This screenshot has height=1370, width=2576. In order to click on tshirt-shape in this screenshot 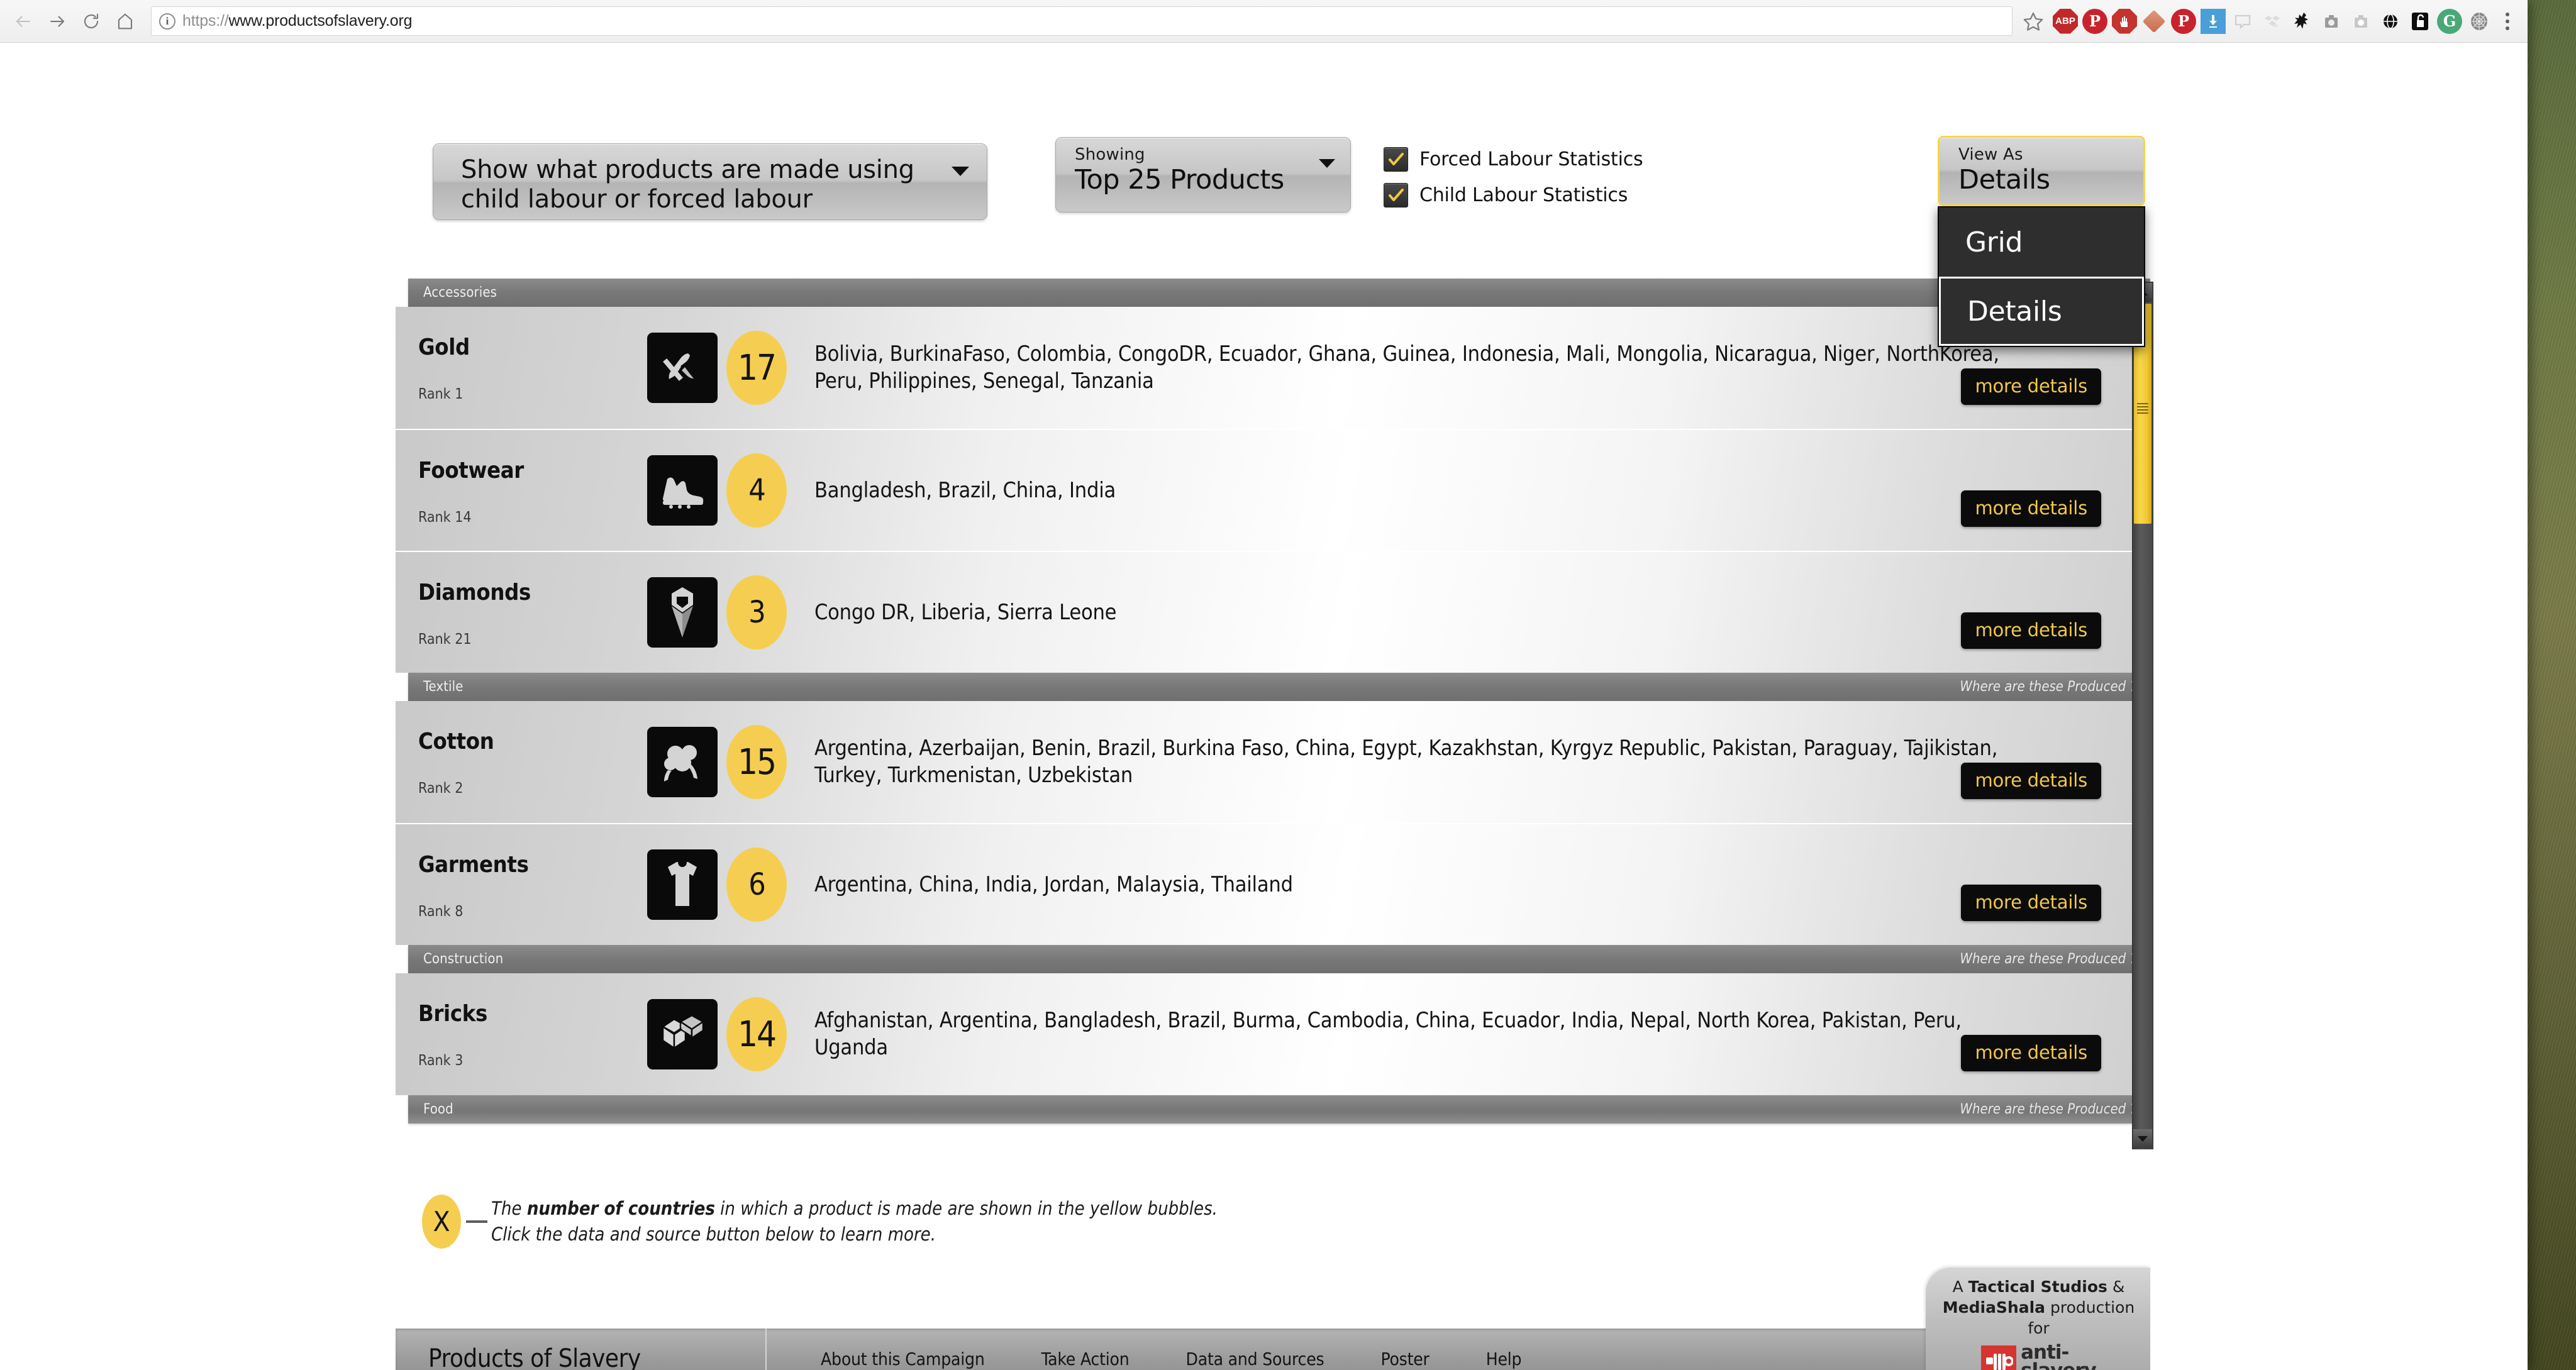, I will do `click(682, 884)`.